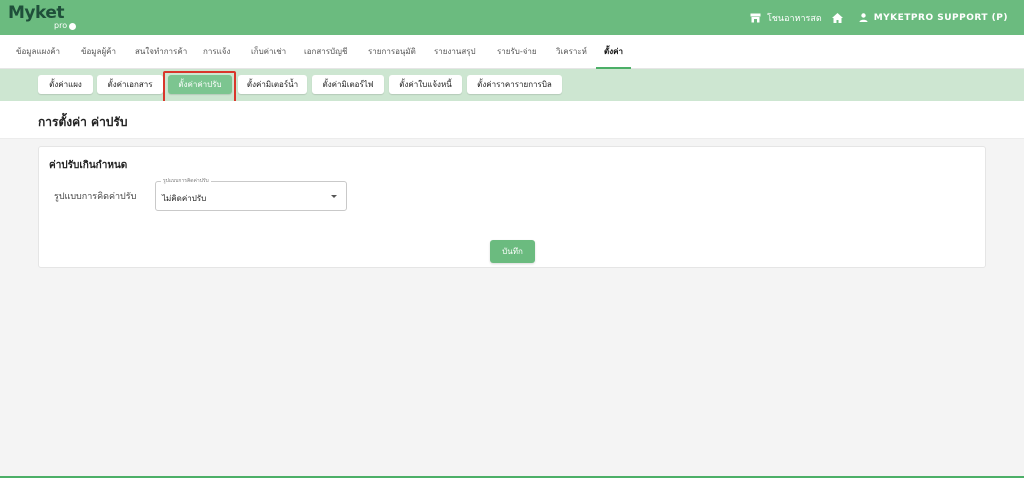  Describe the element at coordinates (88, 165) in the screenshot. I see `card-title: ค่าปรับเกินกำหนด` at that location.